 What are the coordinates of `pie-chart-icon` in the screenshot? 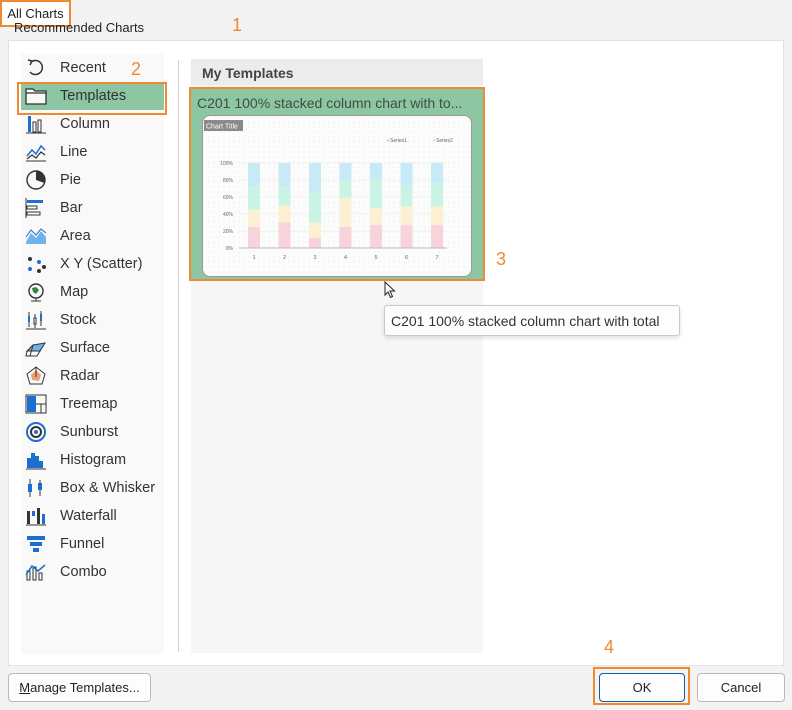 It's located at (36, 180).